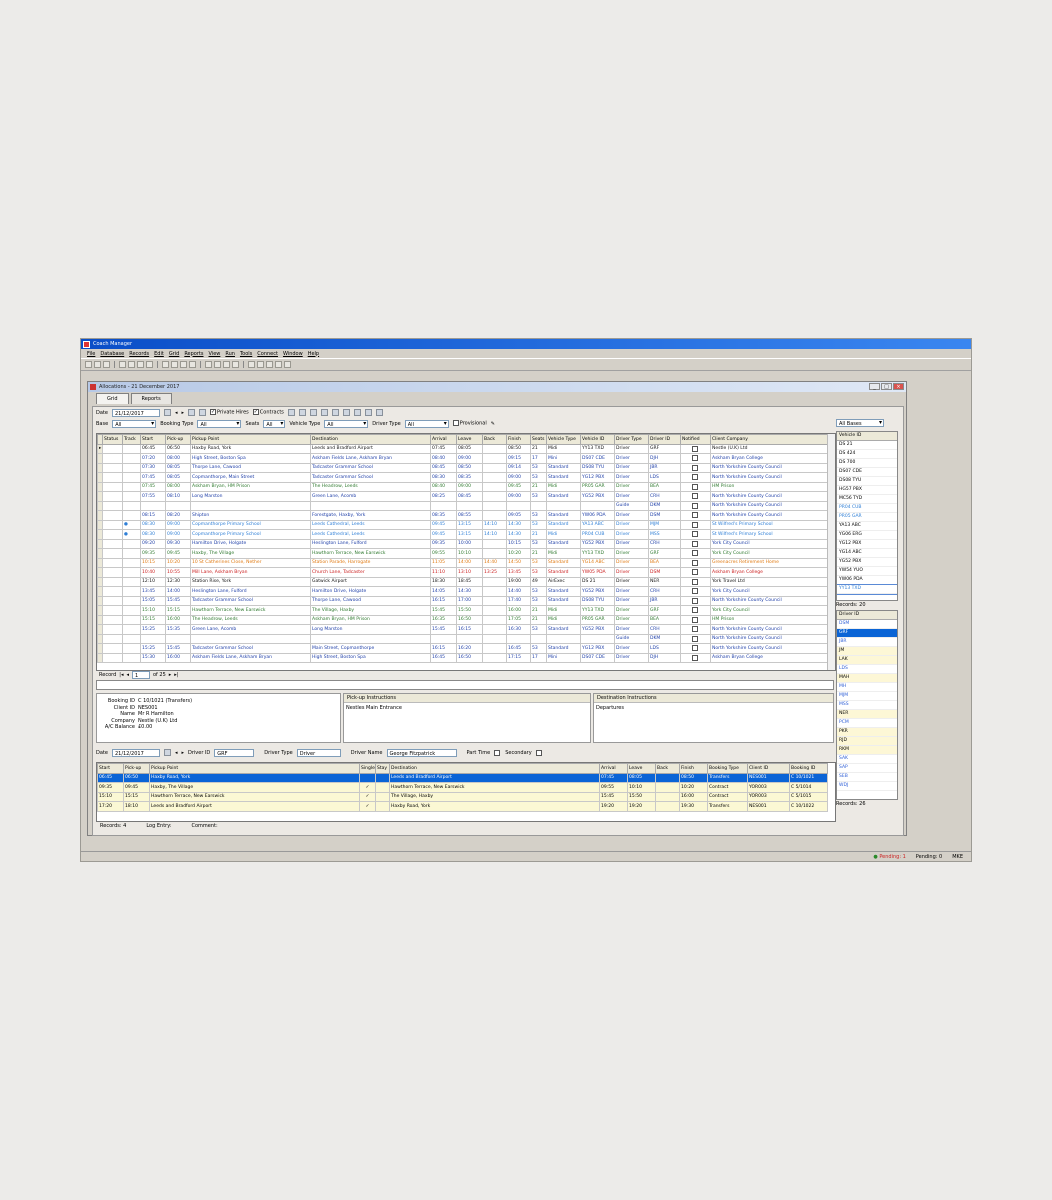  Describe the element at coordinates (613, 796) in the screenshot. I see `table-cell: 15:45` at that location.